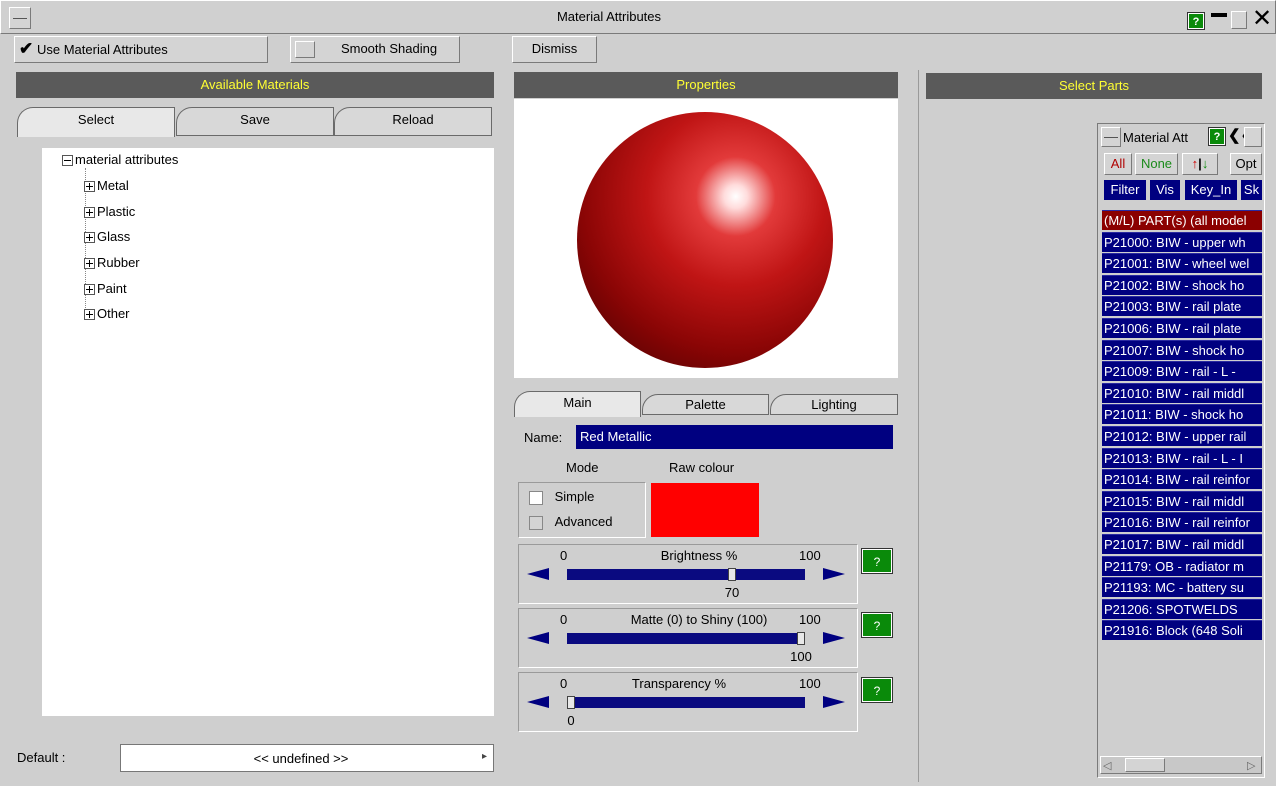  I want to click on part-row: P21011: BIW - shock ho, so click(1182, 414).